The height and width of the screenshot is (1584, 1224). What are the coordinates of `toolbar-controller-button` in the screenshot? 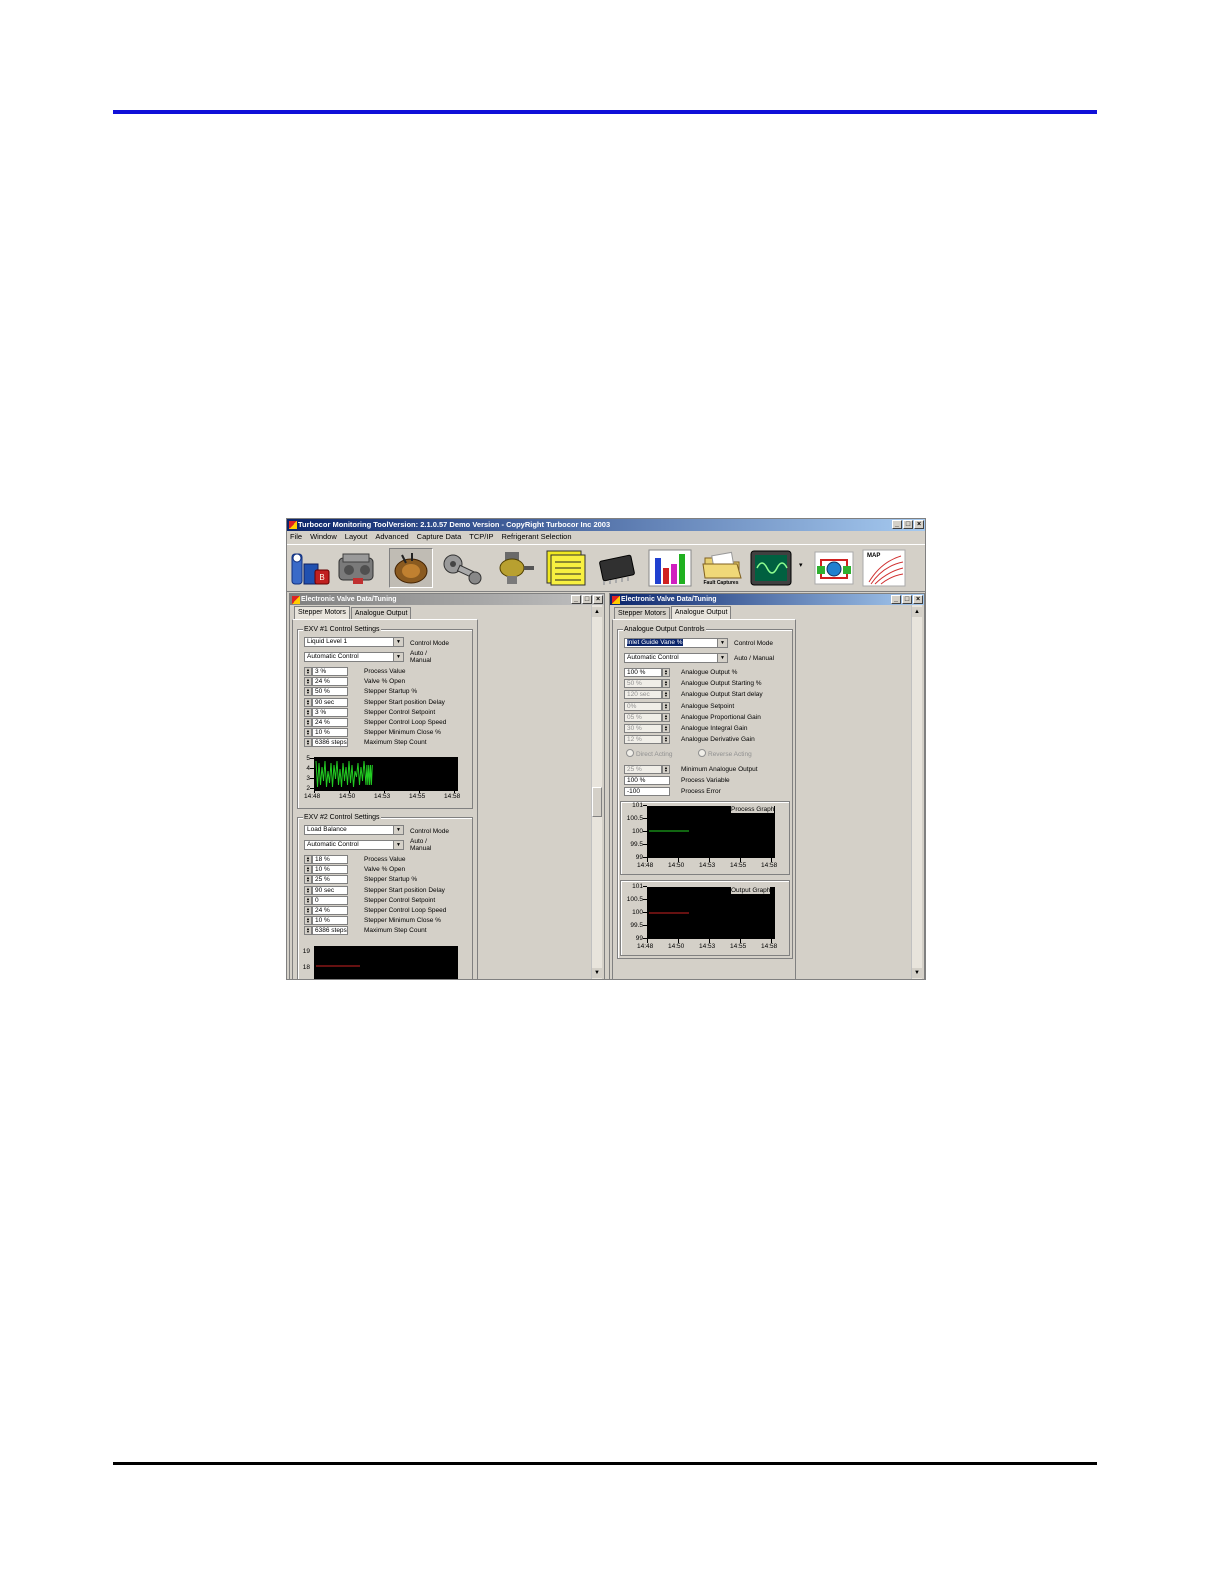 It's located at (617, 568).